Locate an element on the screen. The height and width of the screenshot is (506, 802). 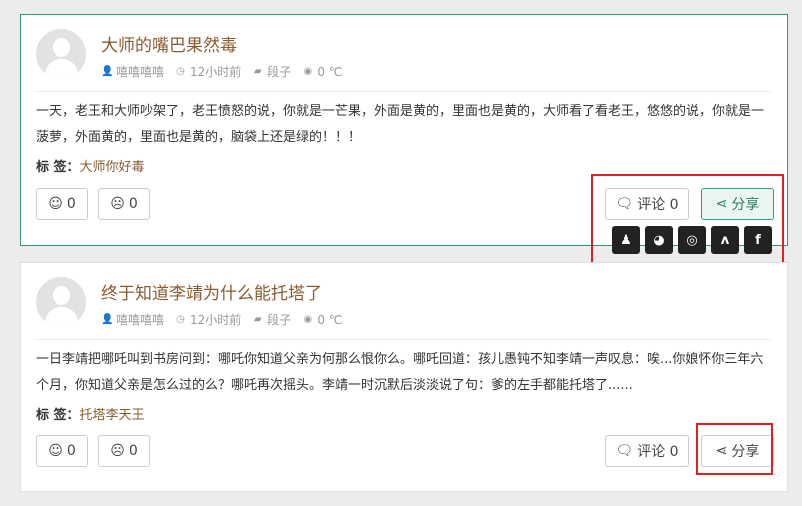
post-title: 大师的嘴巴果然毒 is located at coordinates (169, 43).